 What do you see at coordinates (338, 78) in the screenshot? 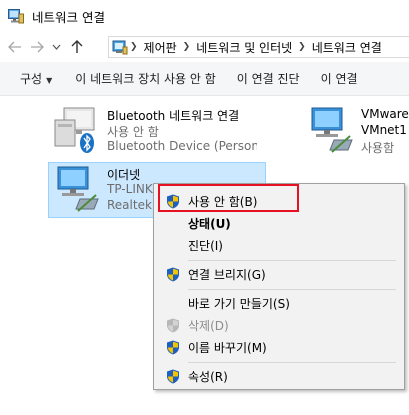
I see `rename-connection-button: 이 연결` at bounding box center [338, 78].